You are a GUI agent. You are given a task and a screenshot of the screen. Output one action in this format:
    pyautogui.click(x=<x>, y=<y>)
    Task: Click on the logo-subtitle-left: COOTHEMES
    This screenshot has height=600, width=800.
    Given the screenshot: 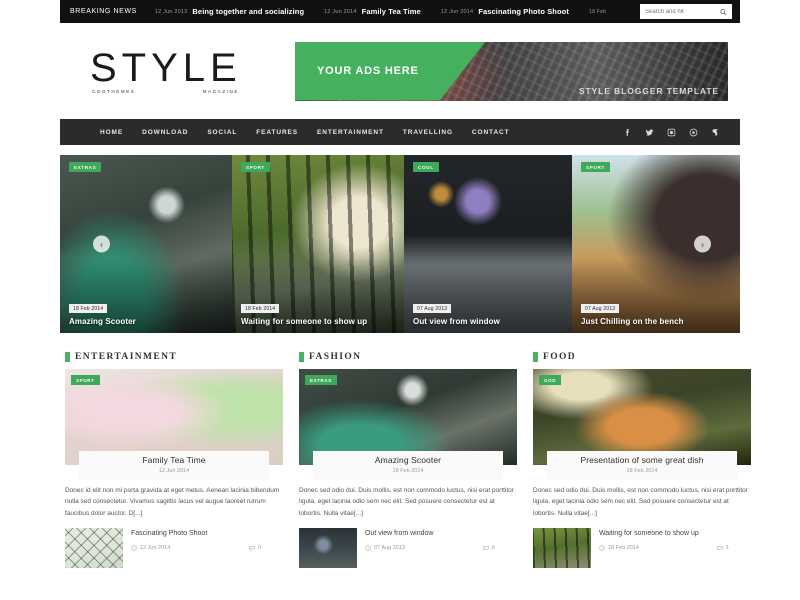 What is the action you would take?
    pyautogui.click(x=114, y=91)
    